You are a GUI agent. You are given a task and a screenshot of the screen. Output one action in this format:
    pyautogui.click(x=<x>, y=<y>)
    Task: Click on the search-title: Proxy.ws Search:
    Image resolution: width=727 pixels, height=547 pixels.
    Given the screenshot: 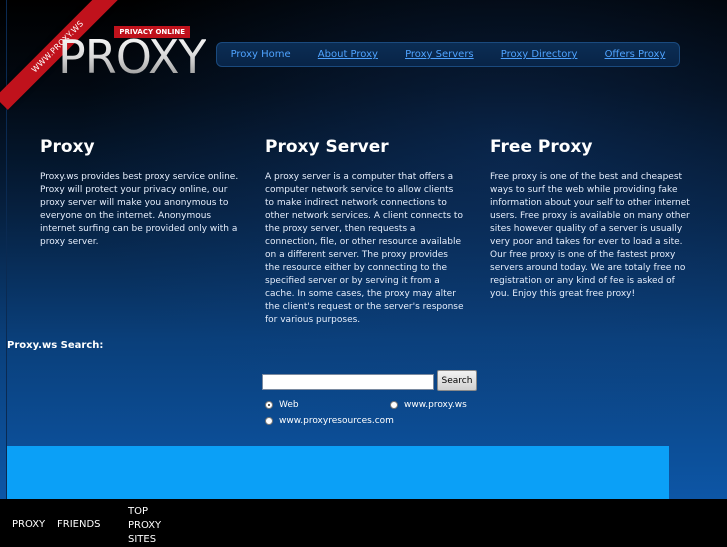 What is the action you would take?
    pyautogui.click(x=55, y=345)
    